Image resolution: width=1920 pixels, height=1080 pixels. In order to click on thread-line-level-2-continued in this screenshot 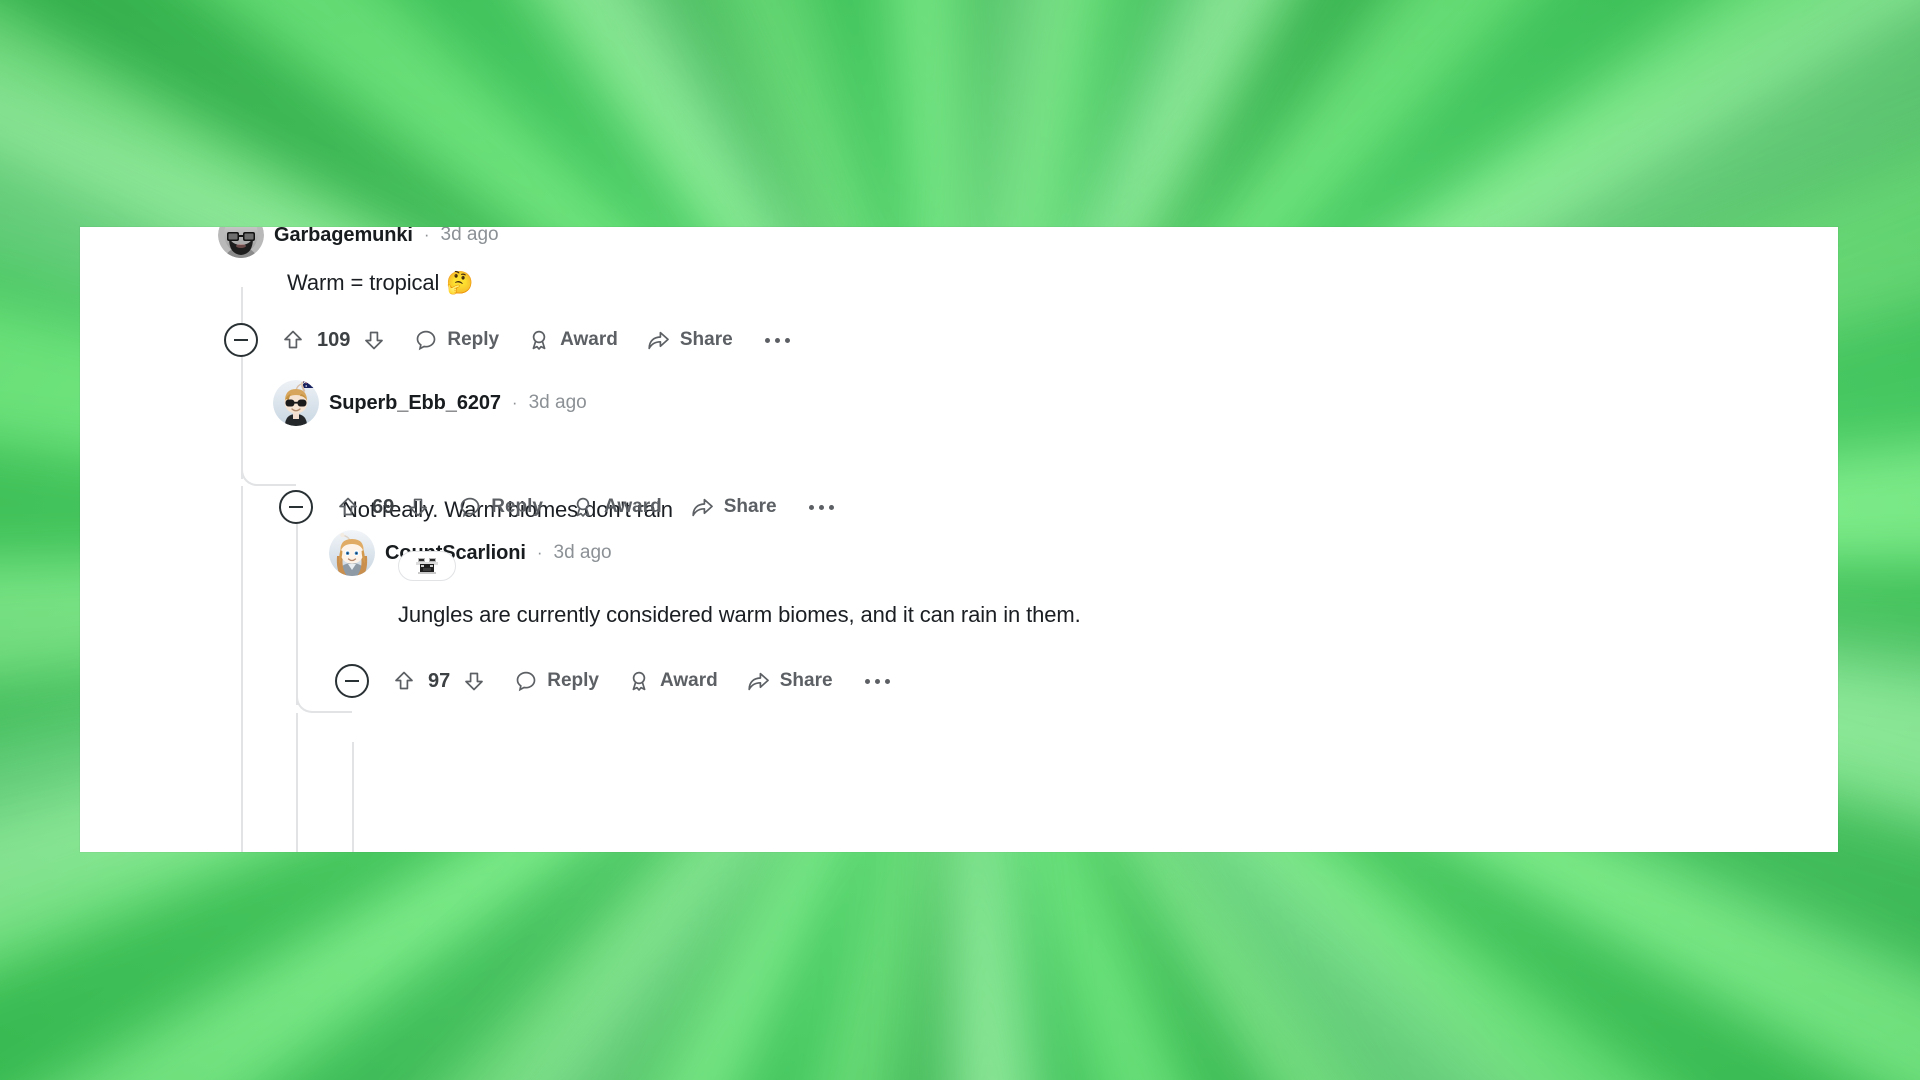, I will do `click(297, 782)`.